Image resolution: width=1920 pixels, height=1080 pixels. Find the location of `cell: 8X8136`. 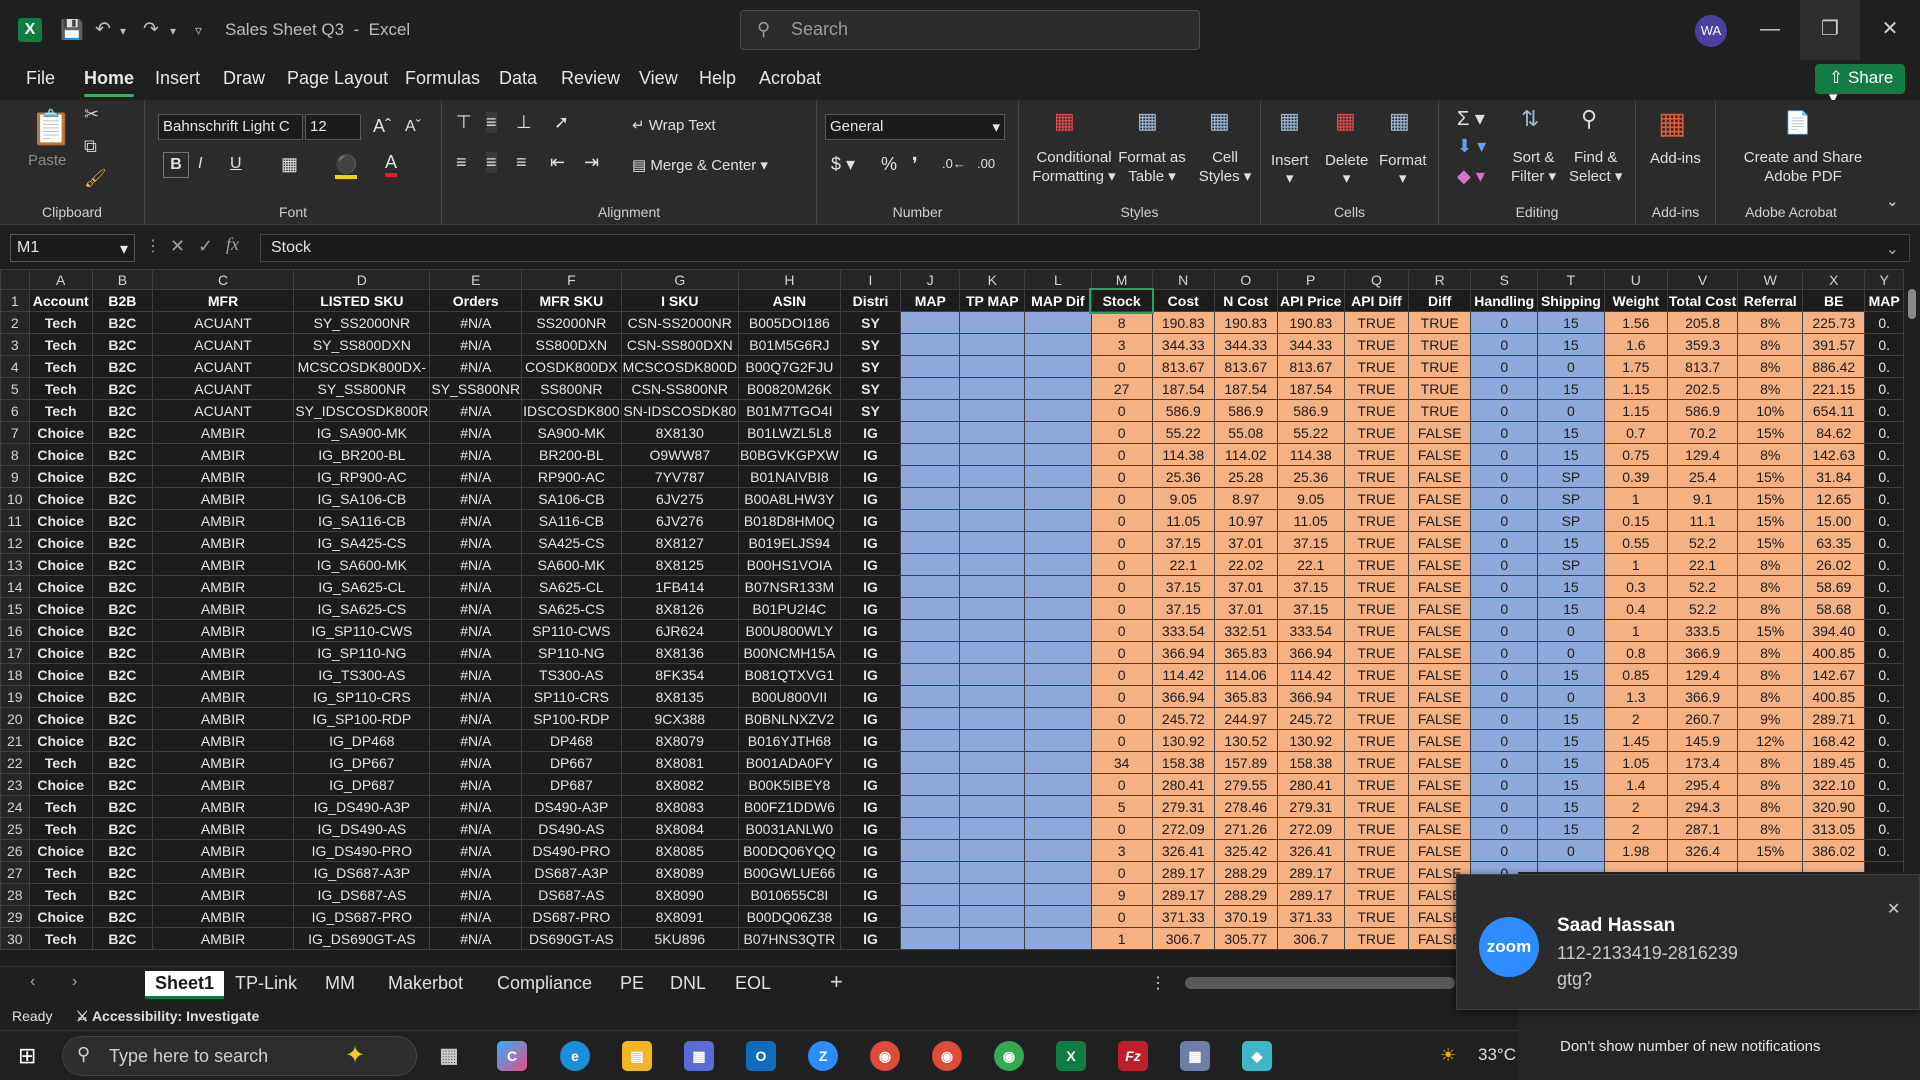

cell: 8X8136 is located at coordinates (679, 652).